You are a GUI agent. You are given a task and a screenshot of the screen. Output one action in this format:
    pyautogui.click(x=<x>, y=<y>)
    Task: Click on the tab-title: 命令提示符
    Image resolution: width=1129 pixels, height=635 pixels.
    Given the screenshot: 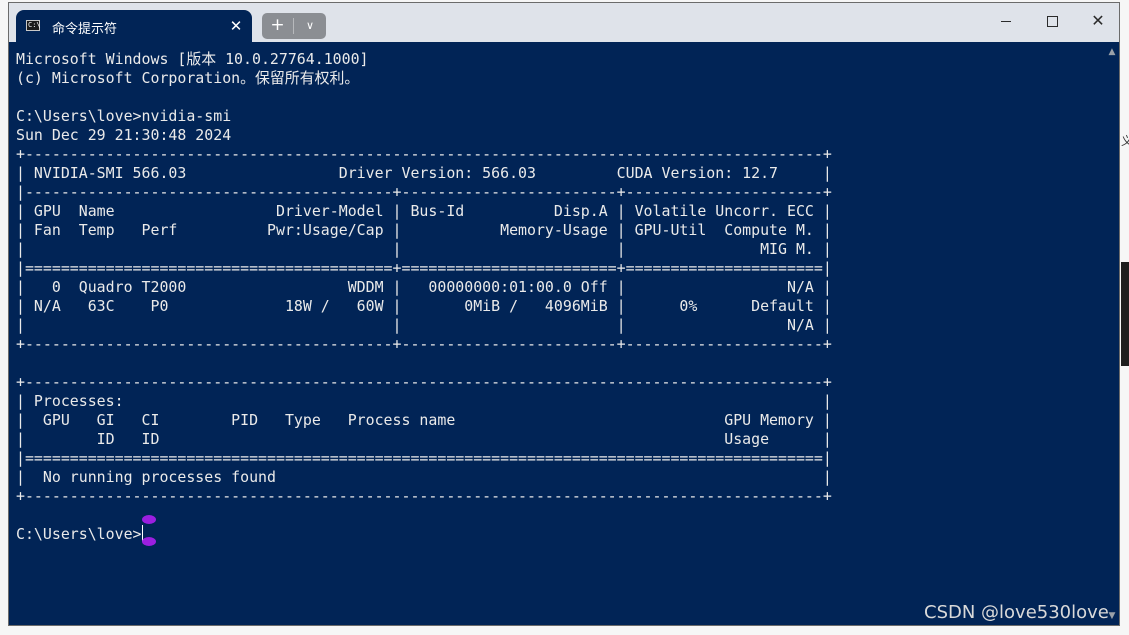 What is the action you would take?
    pyautogui.click(x=85, y=29)
    